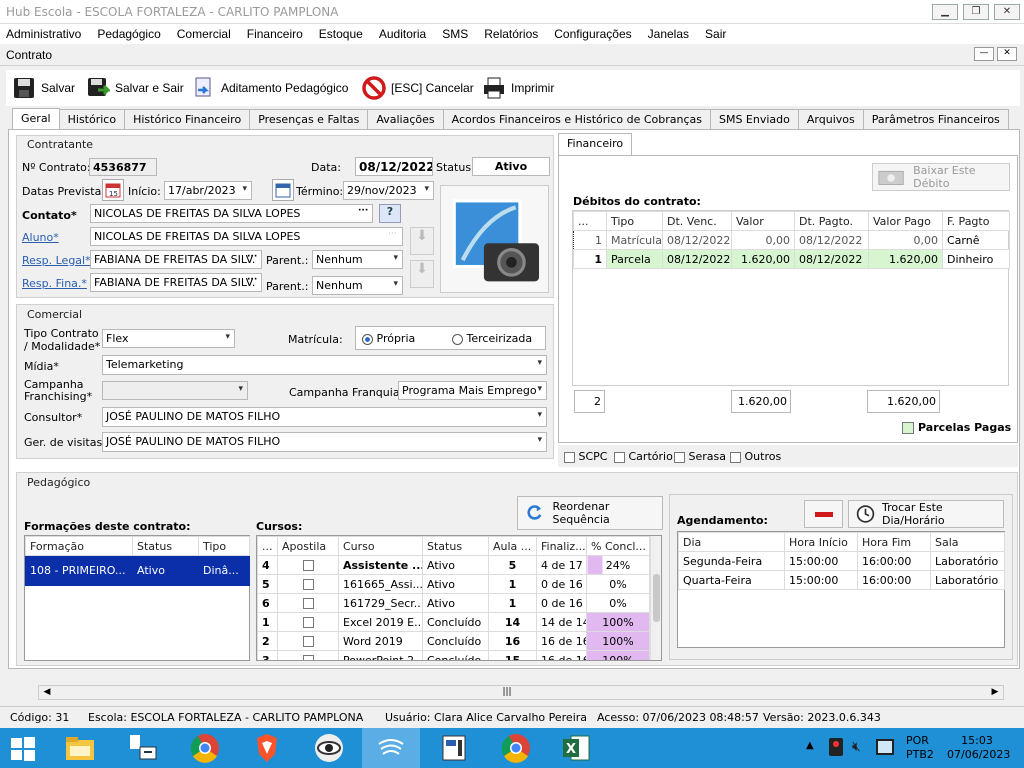 The image size is (1024, 768). Describe the element at coordinates (643, 456) in the screenshot. I see `check-cartorio: Cartório` at that location.